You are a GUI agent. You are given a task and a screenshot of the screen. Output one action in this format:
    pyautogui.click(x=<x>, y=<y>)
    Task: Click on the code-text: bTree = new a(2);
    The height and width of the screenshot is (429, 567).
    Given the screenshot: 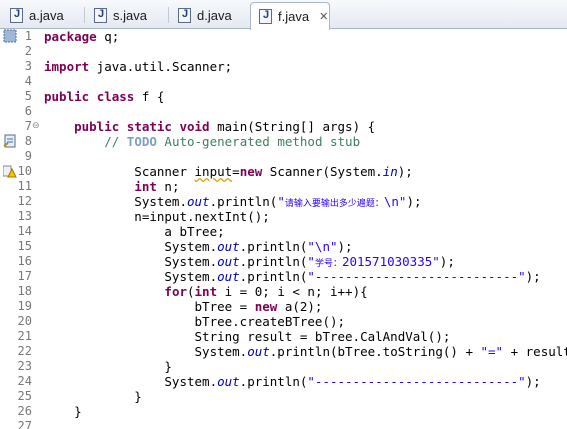 What is the action you would take?
    pyautogui.click(x=183, y=306)
    